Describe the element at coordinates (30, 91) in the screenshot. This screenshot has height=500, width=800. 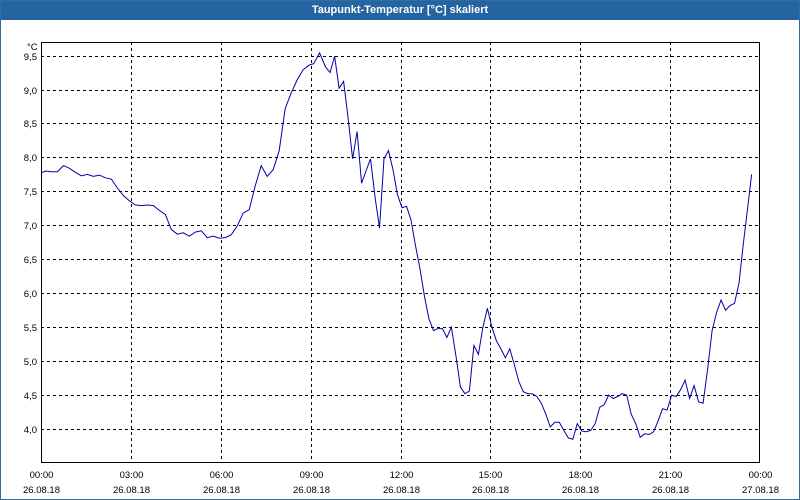
I see `y-tick-label: 9,0` at that location.